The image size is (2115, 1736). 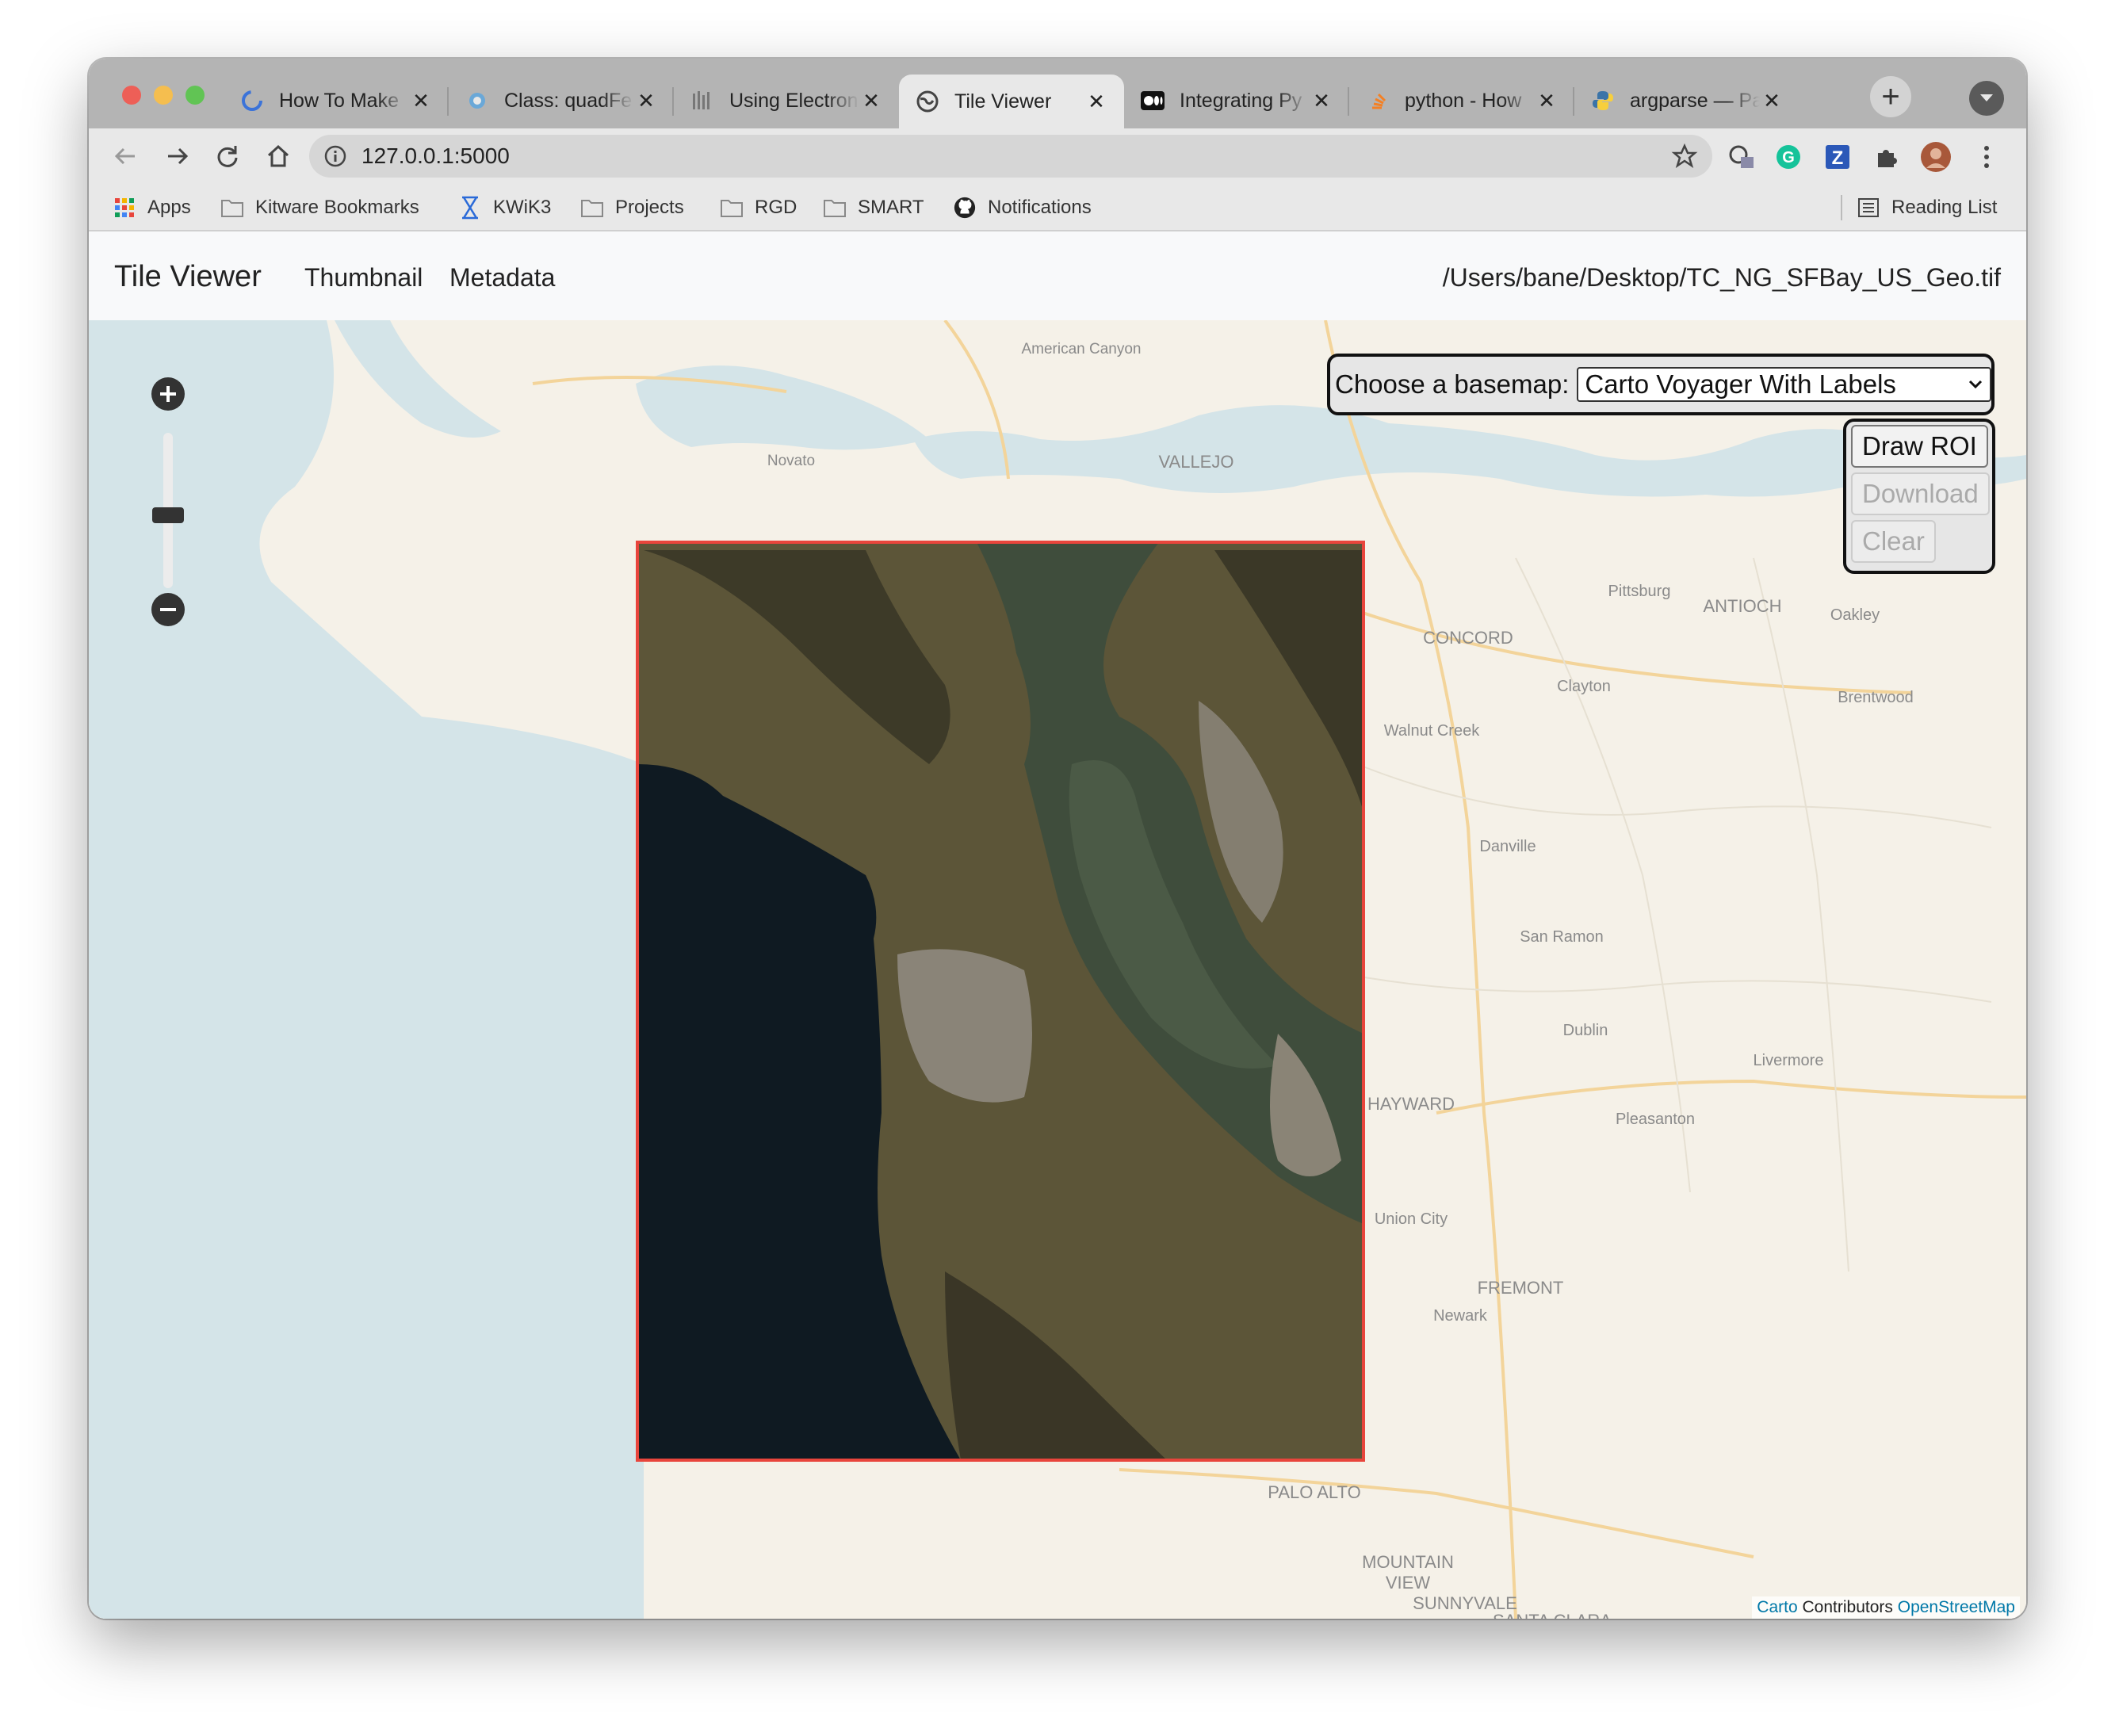 I want to click on arrow-left-icon, so click(x=124, y=156).